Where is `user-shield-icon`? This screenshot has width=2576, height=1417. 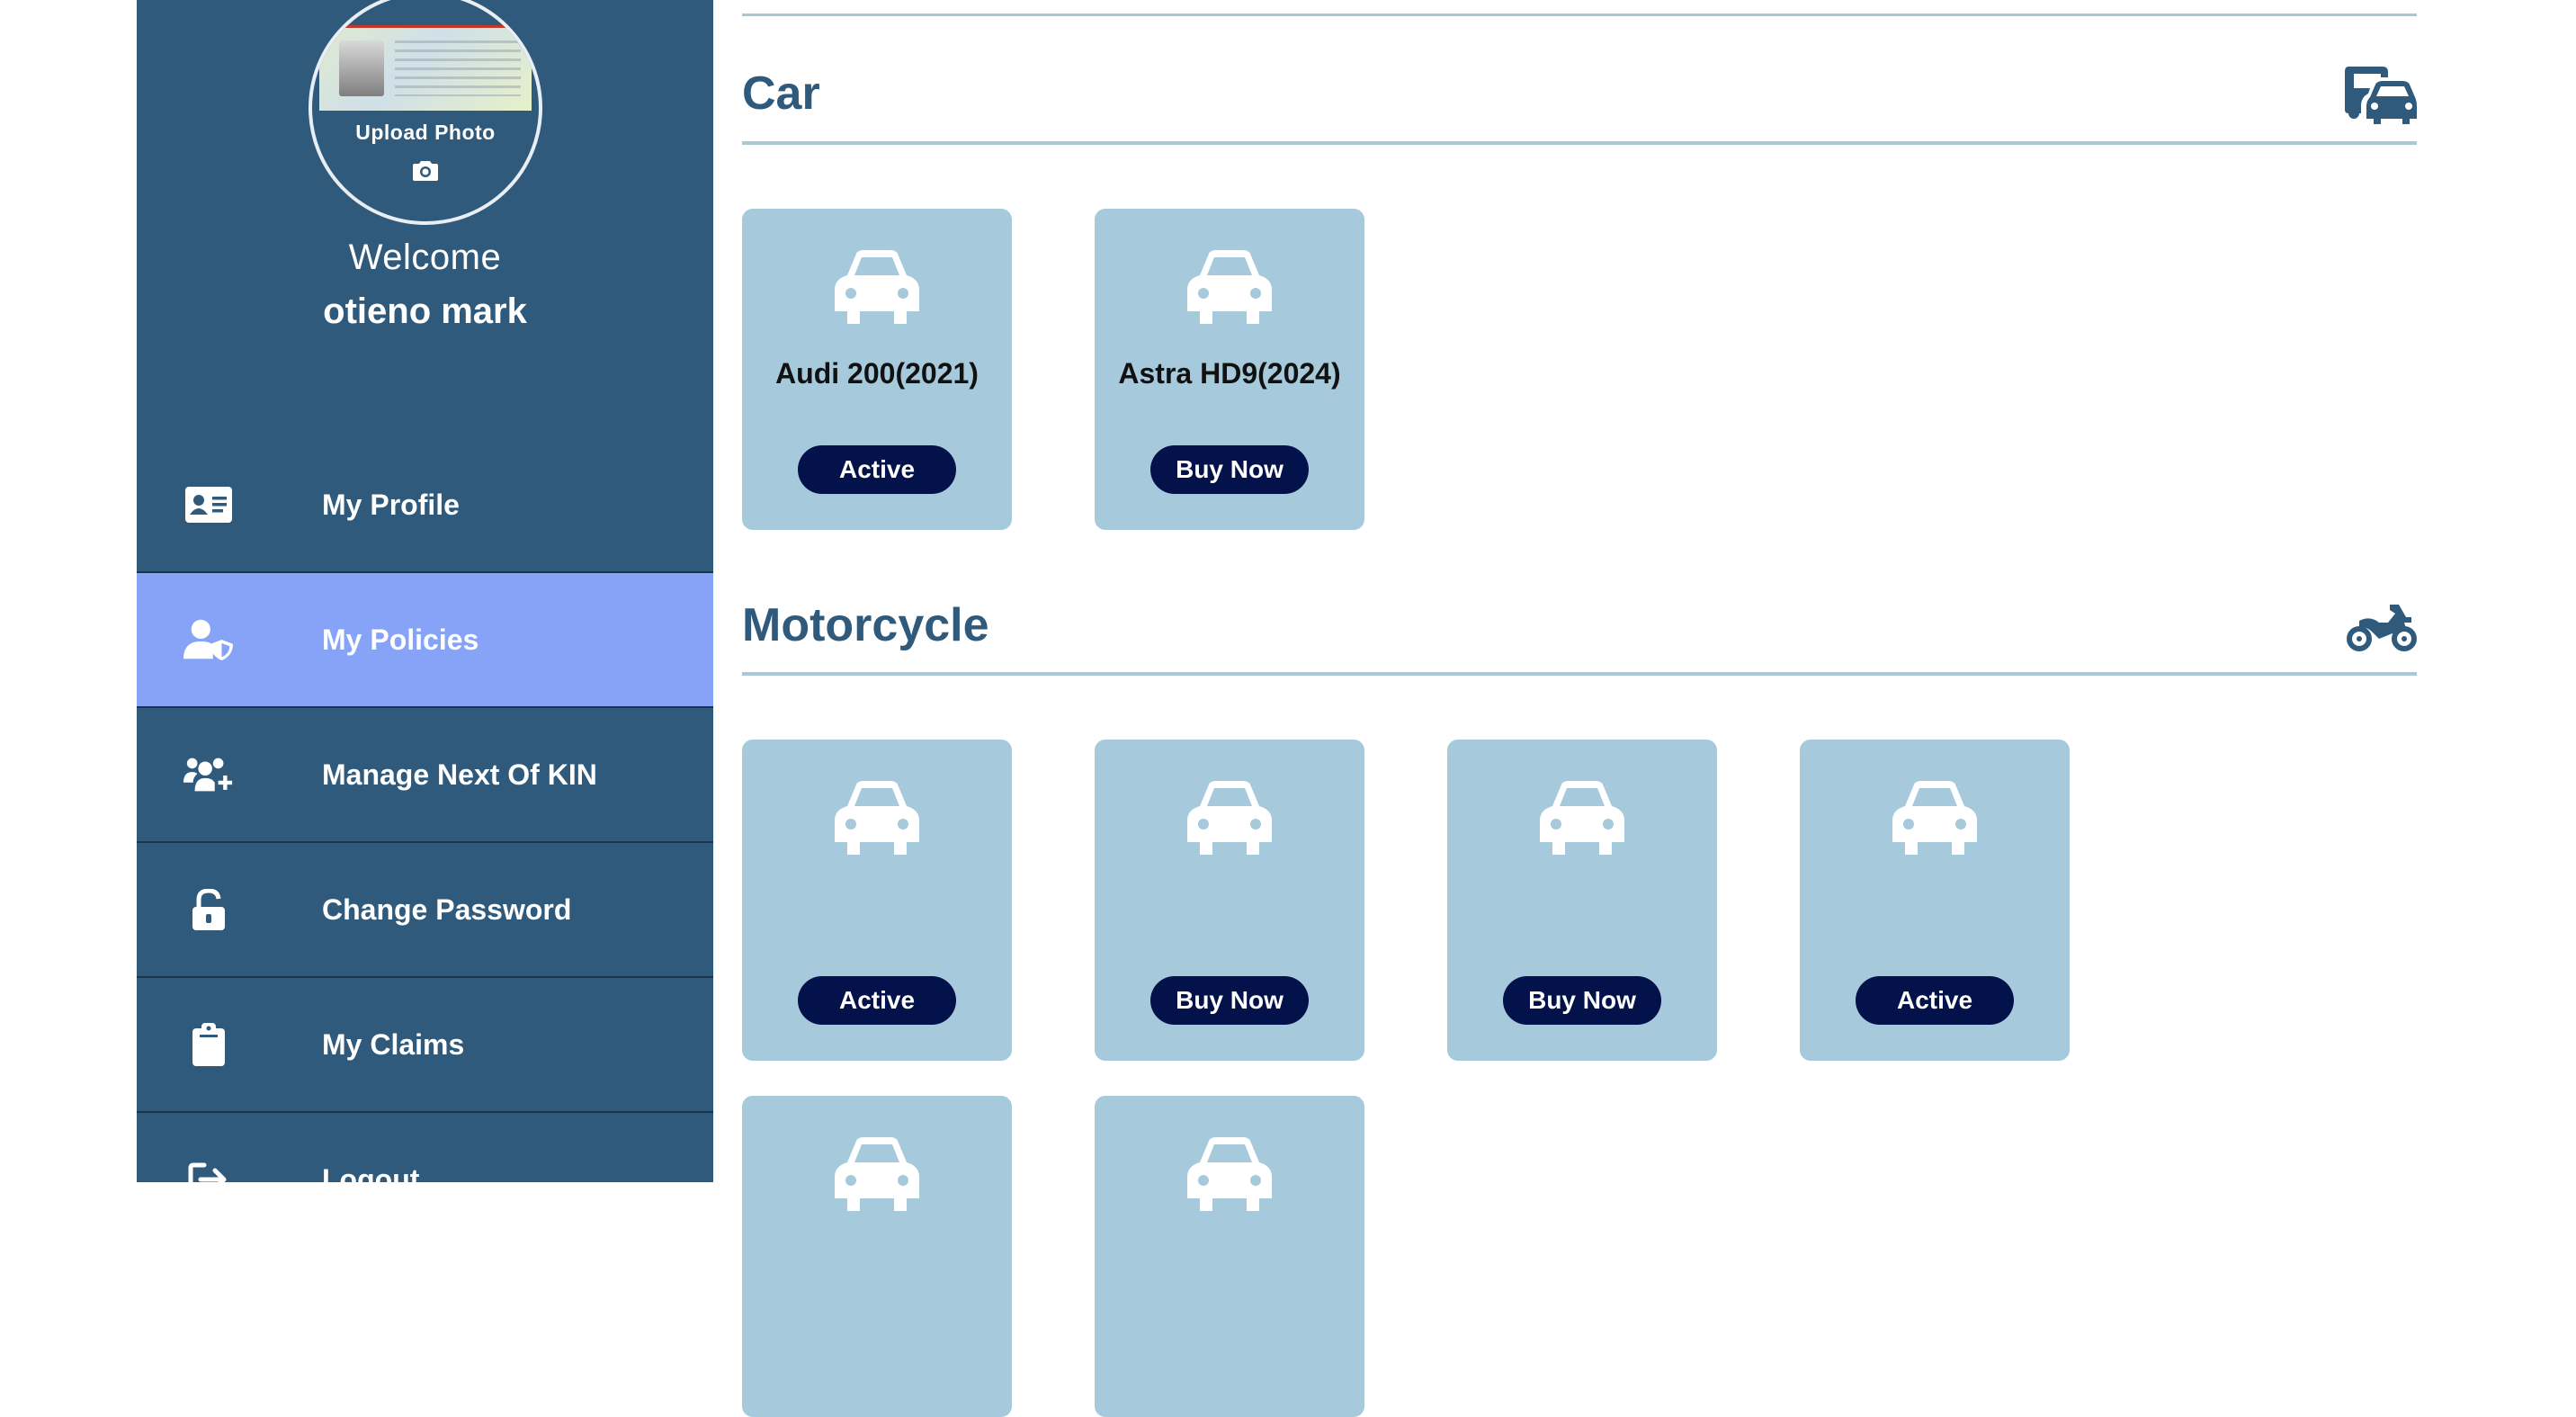
user-shield-icon is located at coordinates (208, 639).